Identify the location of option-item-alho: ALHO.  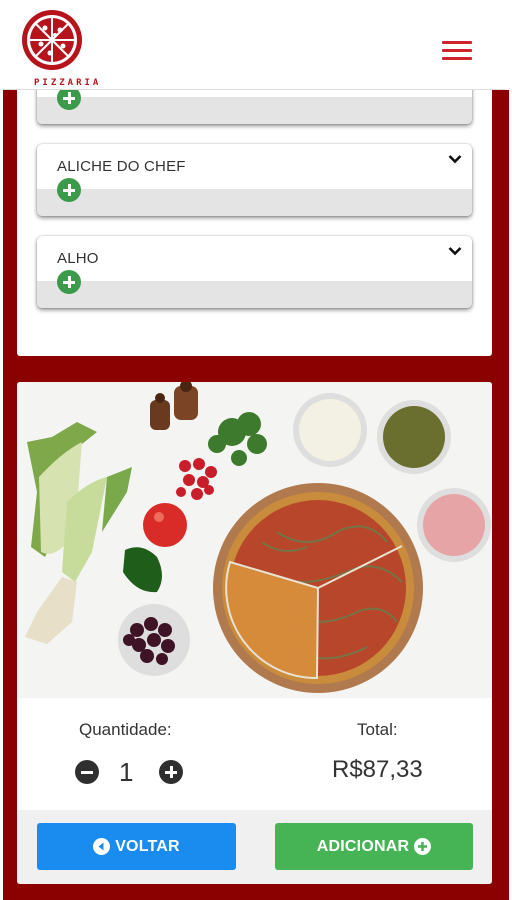
(254, 272).